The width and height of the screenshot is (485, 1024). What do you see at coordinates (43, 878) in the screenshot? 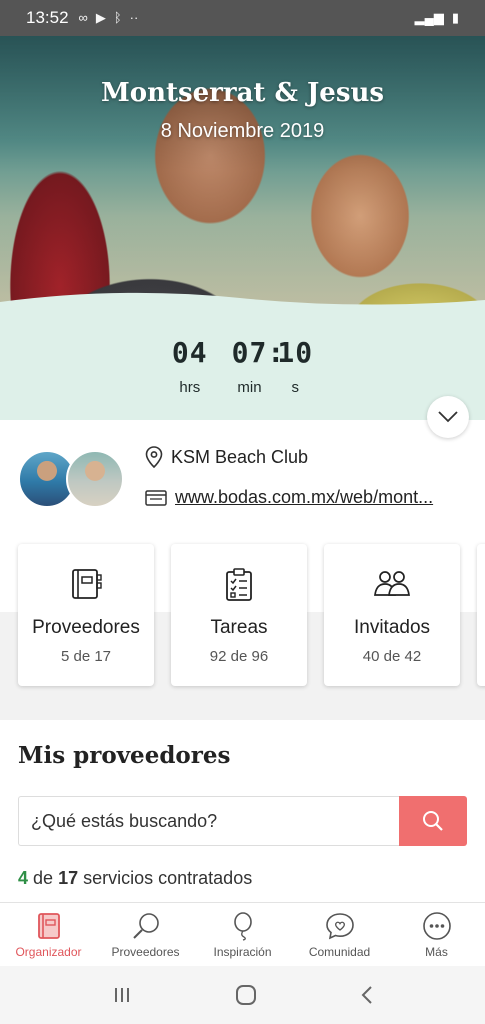
I see `services-de: de` at bounding box center [43, 878].